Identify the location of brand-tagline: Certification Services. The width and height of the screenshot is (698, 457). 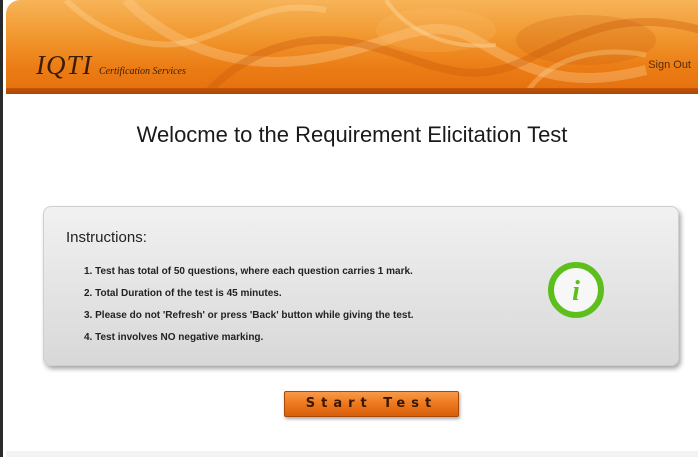
(142, 71).